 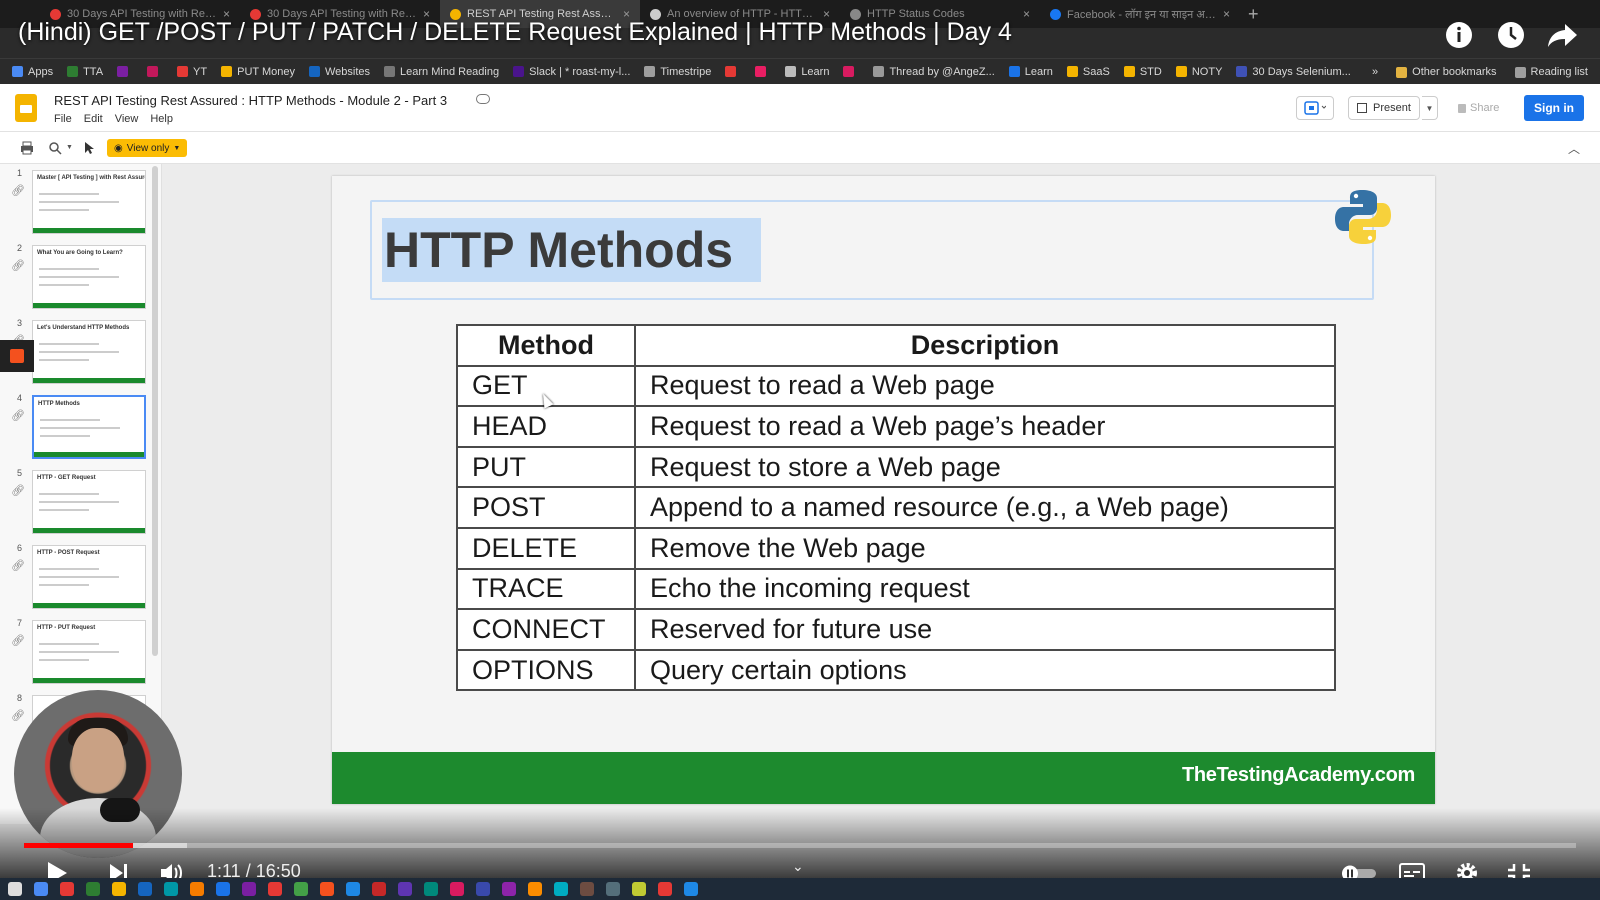 I want to click on menu-file: File, so click(x=63, y=119).